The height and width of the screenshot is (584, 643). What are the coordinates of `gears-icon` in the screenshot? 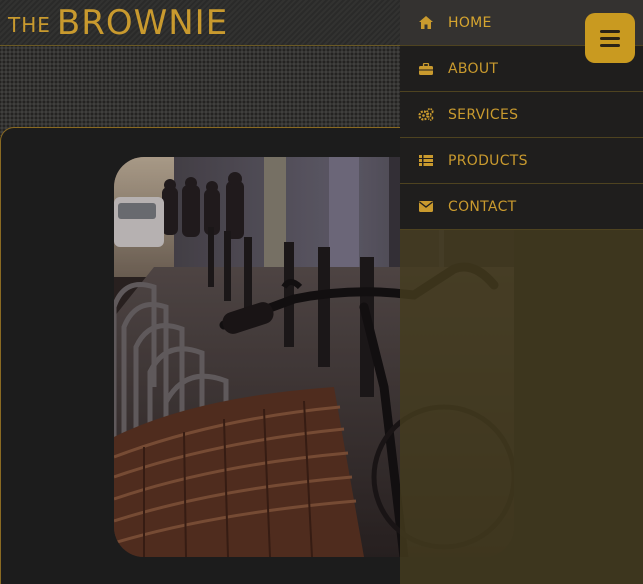 It's located at (426, 115).